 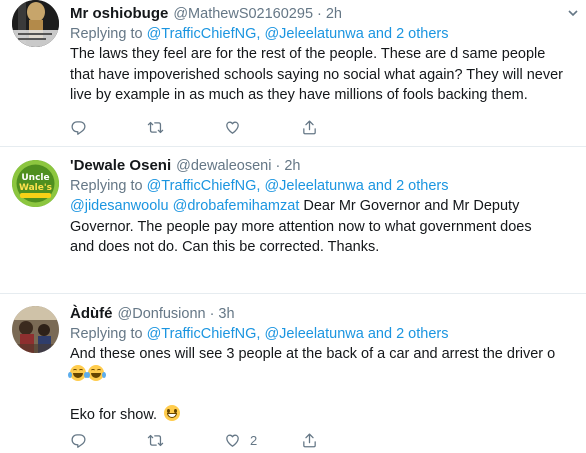 I want to click on chevron-down-icon, so click(x=573, y=13).